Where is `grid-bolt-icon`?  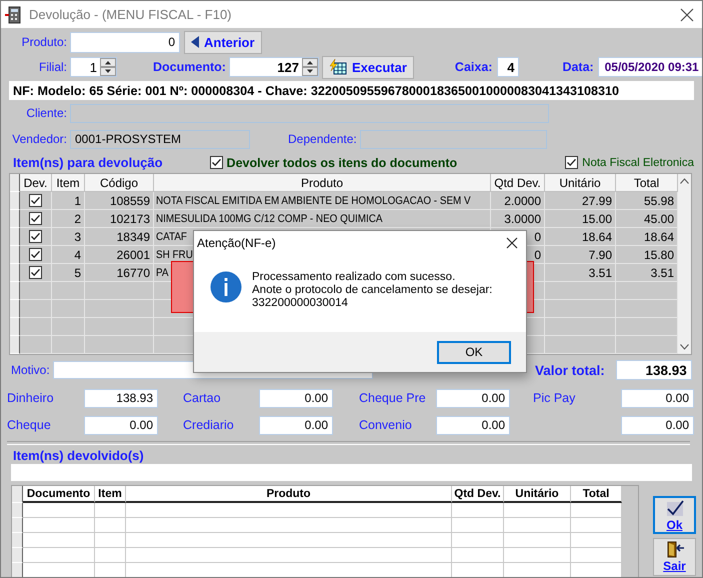
grid-bolt-icon is located at coordinates (338, 67).